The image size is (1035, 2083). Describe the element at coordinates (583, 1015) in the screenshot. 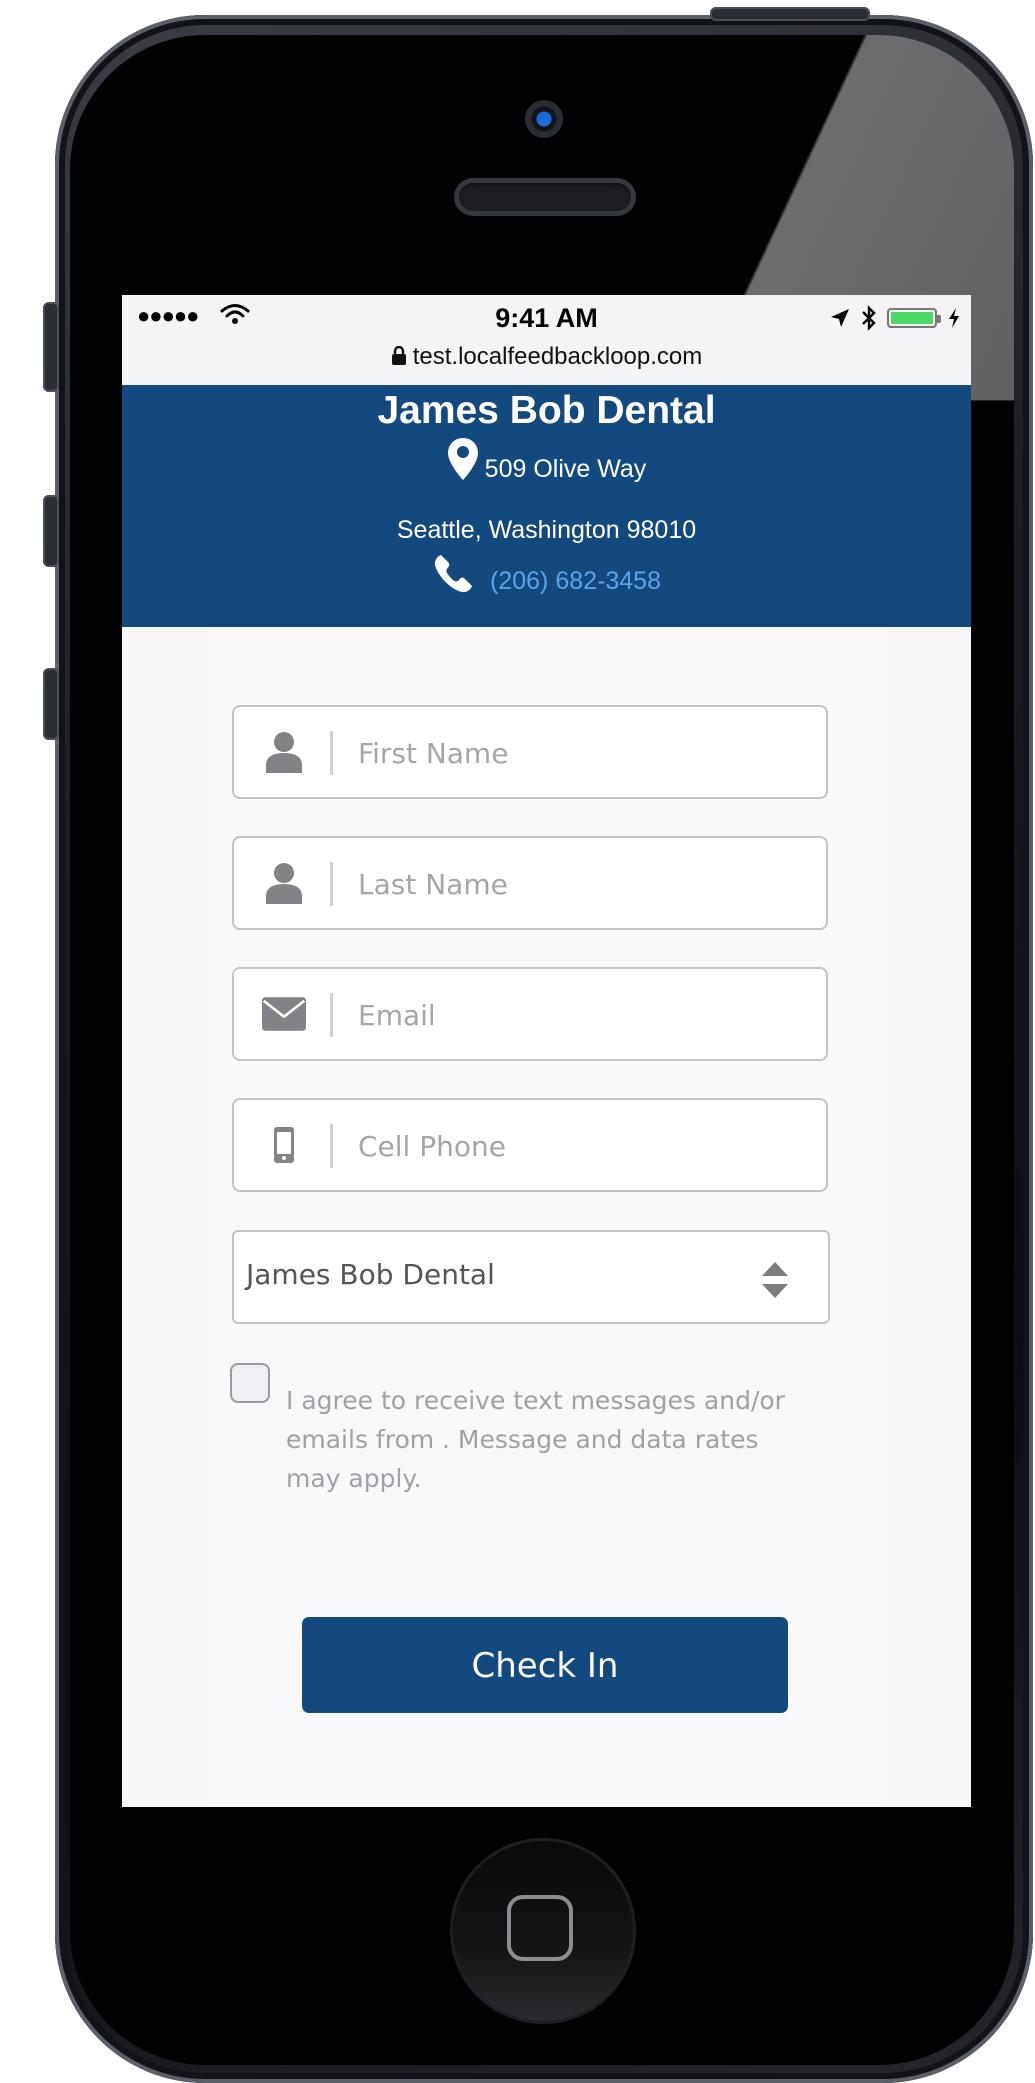

I see `email-input` at that location.